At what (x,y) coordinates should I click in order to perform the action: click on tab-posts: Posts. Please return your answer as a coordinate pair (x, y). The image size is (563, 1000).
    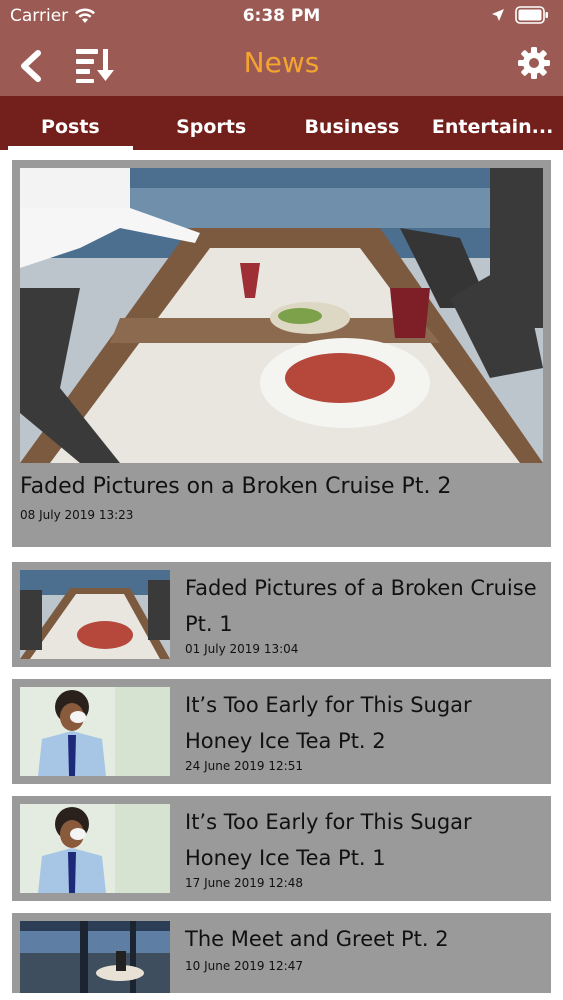
    Looking at the image, I should click on (70, 123).